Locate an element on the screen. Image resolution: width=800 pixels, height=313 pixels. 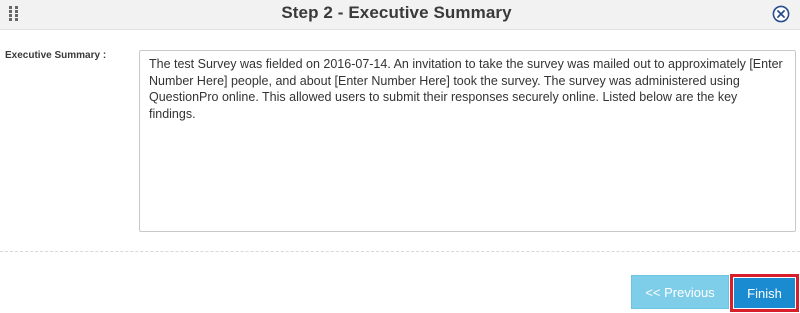
close-icon is located at coordinates (781, 14).